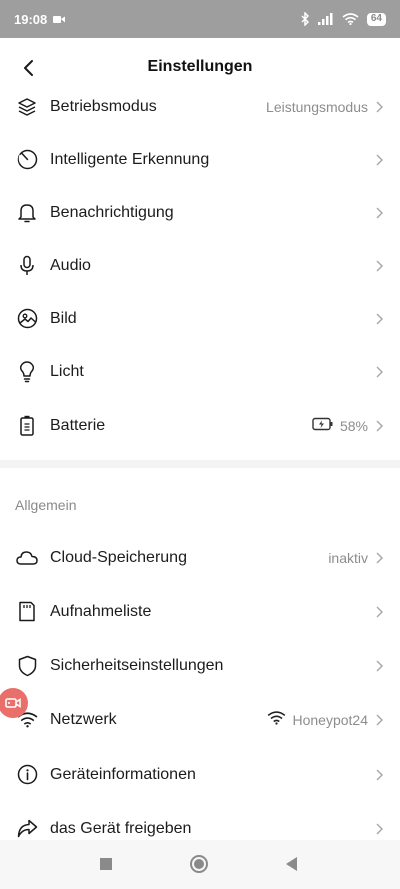 The width and height of the screenshot is (400, 889). What do you see at coordinates (200, 66) in the screenshot?
I see `page-title: Einstellungen` at bounding box center [200, 66].